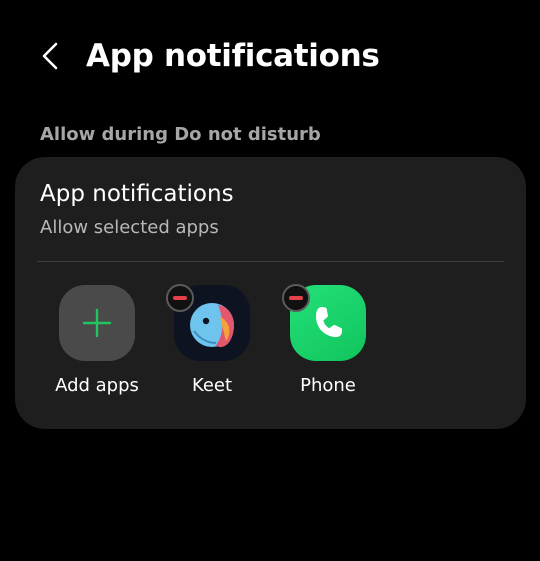 The image size is (540, 561). I want to click on chevron-left-icon, so click(50, 56).